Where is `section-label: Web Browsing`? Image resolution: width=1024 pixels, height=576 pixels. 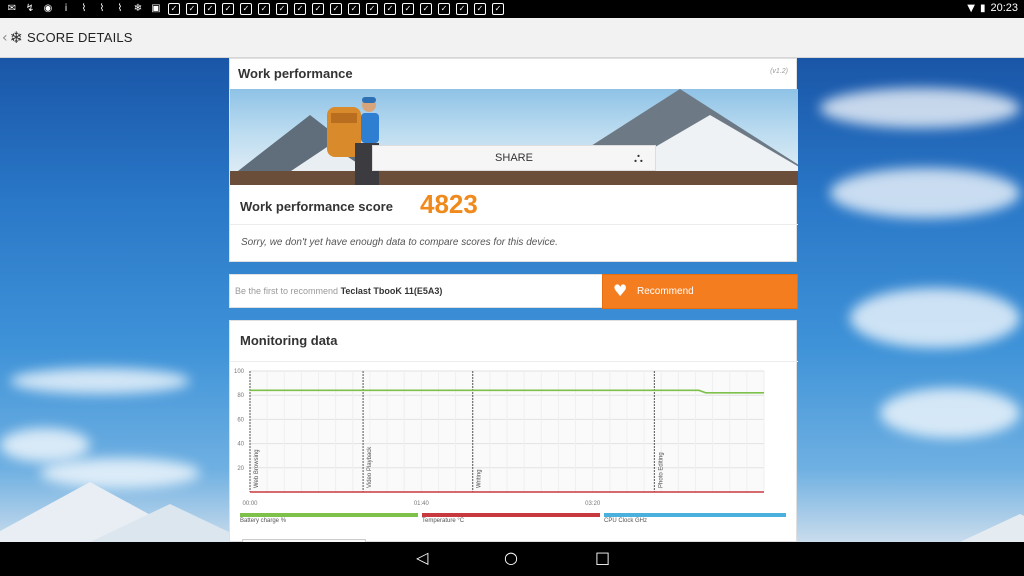 section-label: Web Browsing is located at coordinates (257, 468).